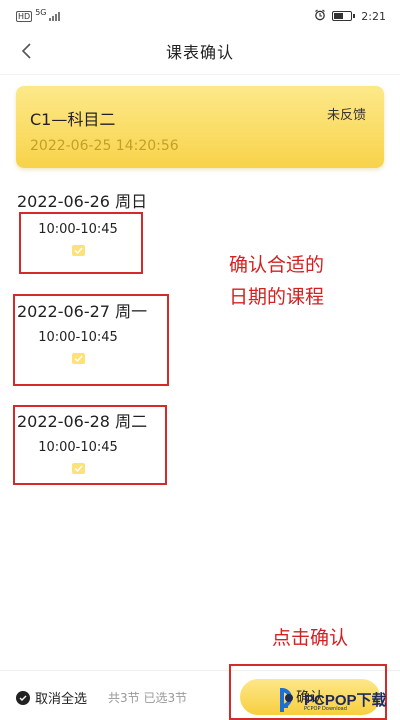 The image size is (400, 720). What do you see at coordinates (82, 311) in the screenshot?
I see `day-date: 2022-06-27 周一` at bounding box center [82, 311].